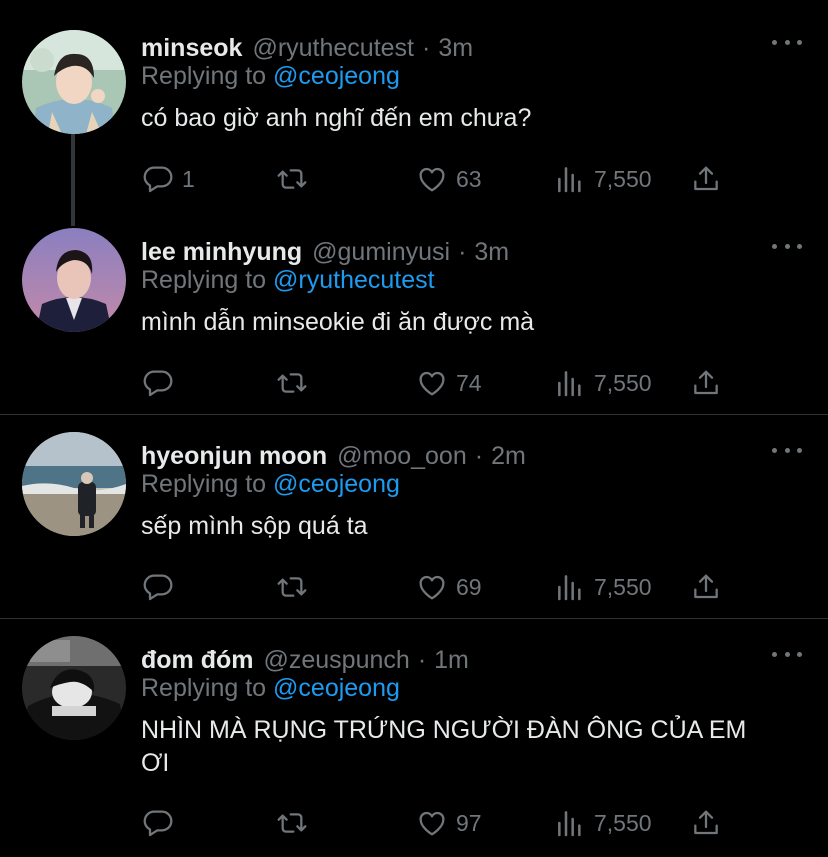 The width and height of the screenshot is (828, 857). Describe the element at coordinates (381, 252) in the screenshot. I see `user-handle: @guminyusi` at that location.